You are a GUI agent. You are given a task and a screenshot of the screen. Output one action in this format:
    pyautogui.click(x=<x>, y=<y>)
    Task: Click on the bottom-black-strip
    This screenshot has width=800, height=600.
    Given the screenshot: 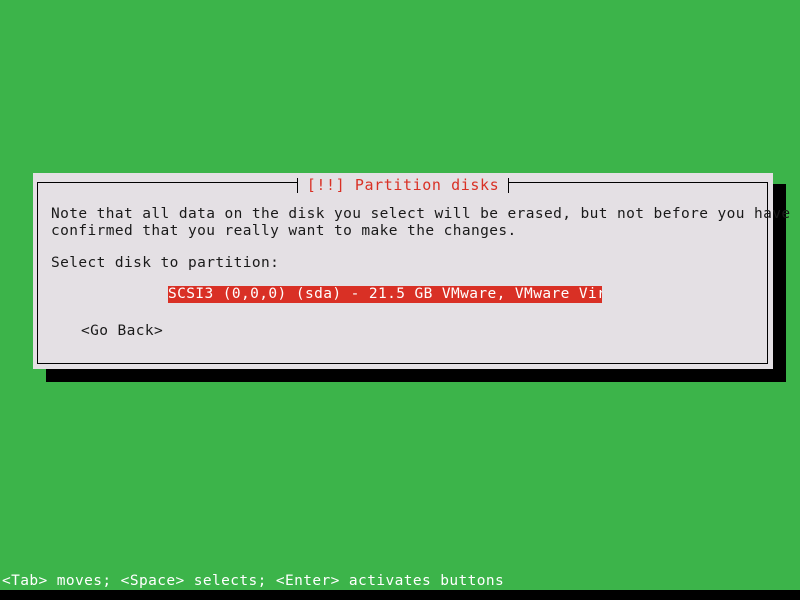 What is the action you would take?
    pyautogui.click(x=400, y=595)
    